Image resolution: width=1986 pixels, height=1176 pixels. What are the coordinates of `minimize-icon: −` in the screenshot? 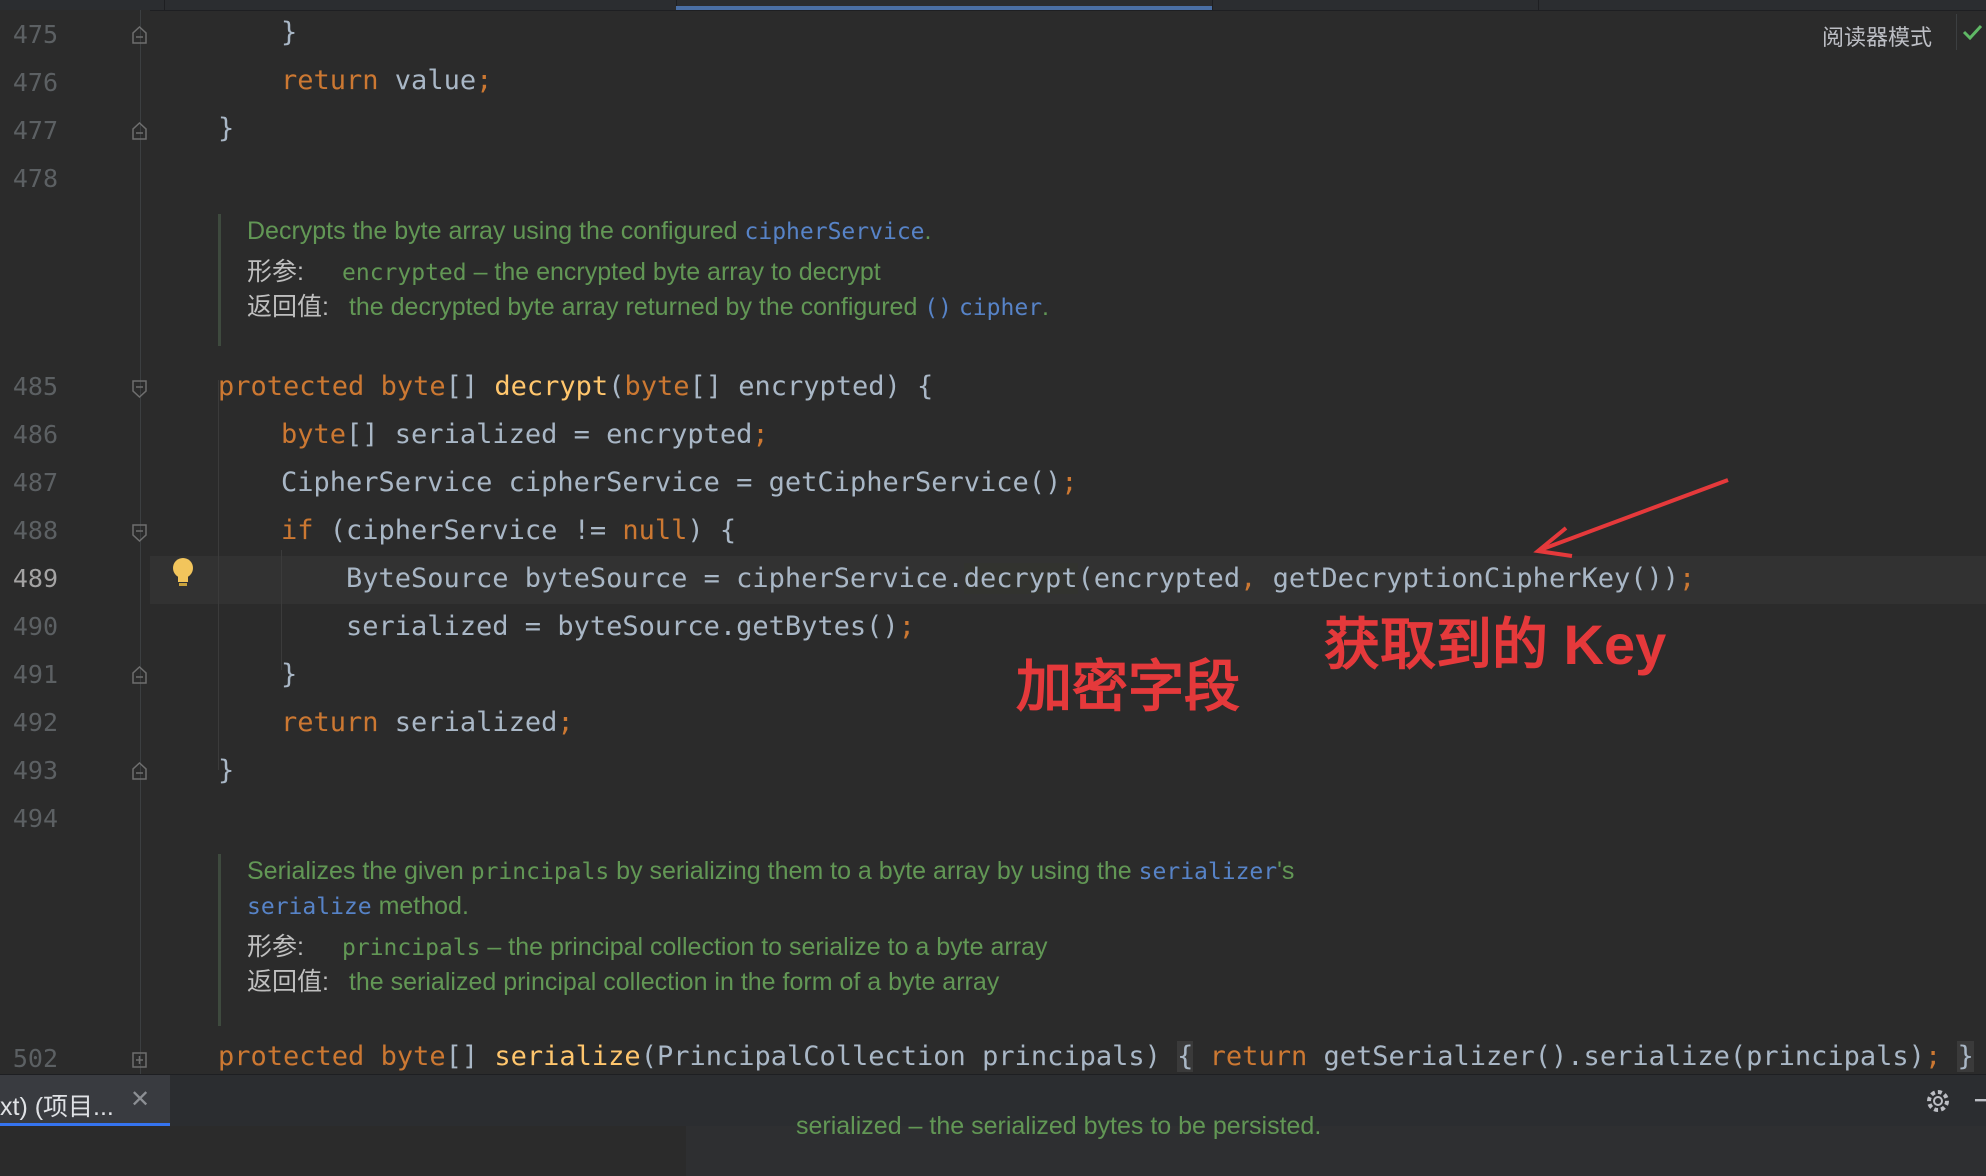 It's located at (1979, 1099).